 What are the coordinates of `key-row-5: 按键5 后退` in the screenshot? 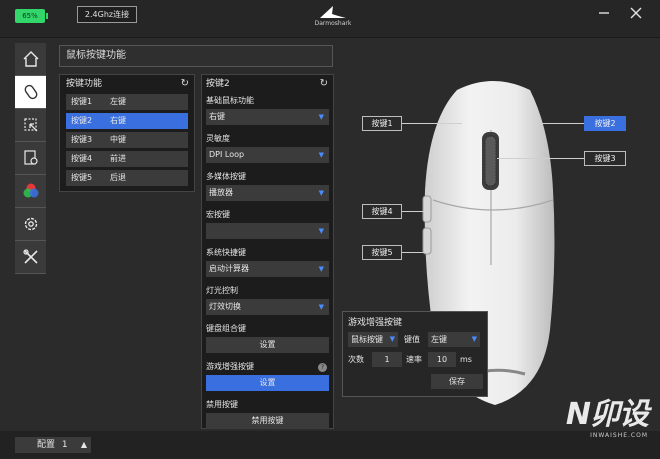 It's located at (127, 178).